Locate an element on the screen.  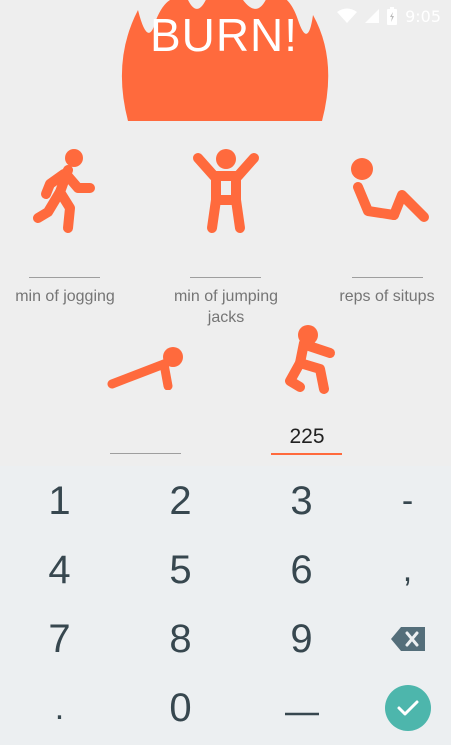
backspace-key is located at coordinates (401, 639).